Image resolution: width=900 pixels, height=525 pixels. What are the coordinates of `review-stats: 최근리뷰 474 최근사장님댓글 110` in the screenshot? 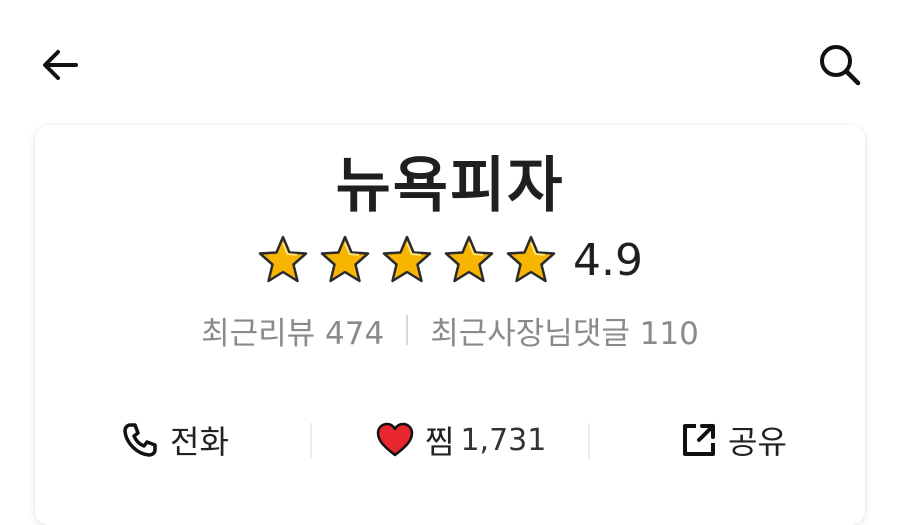 It's located at (450, 330).